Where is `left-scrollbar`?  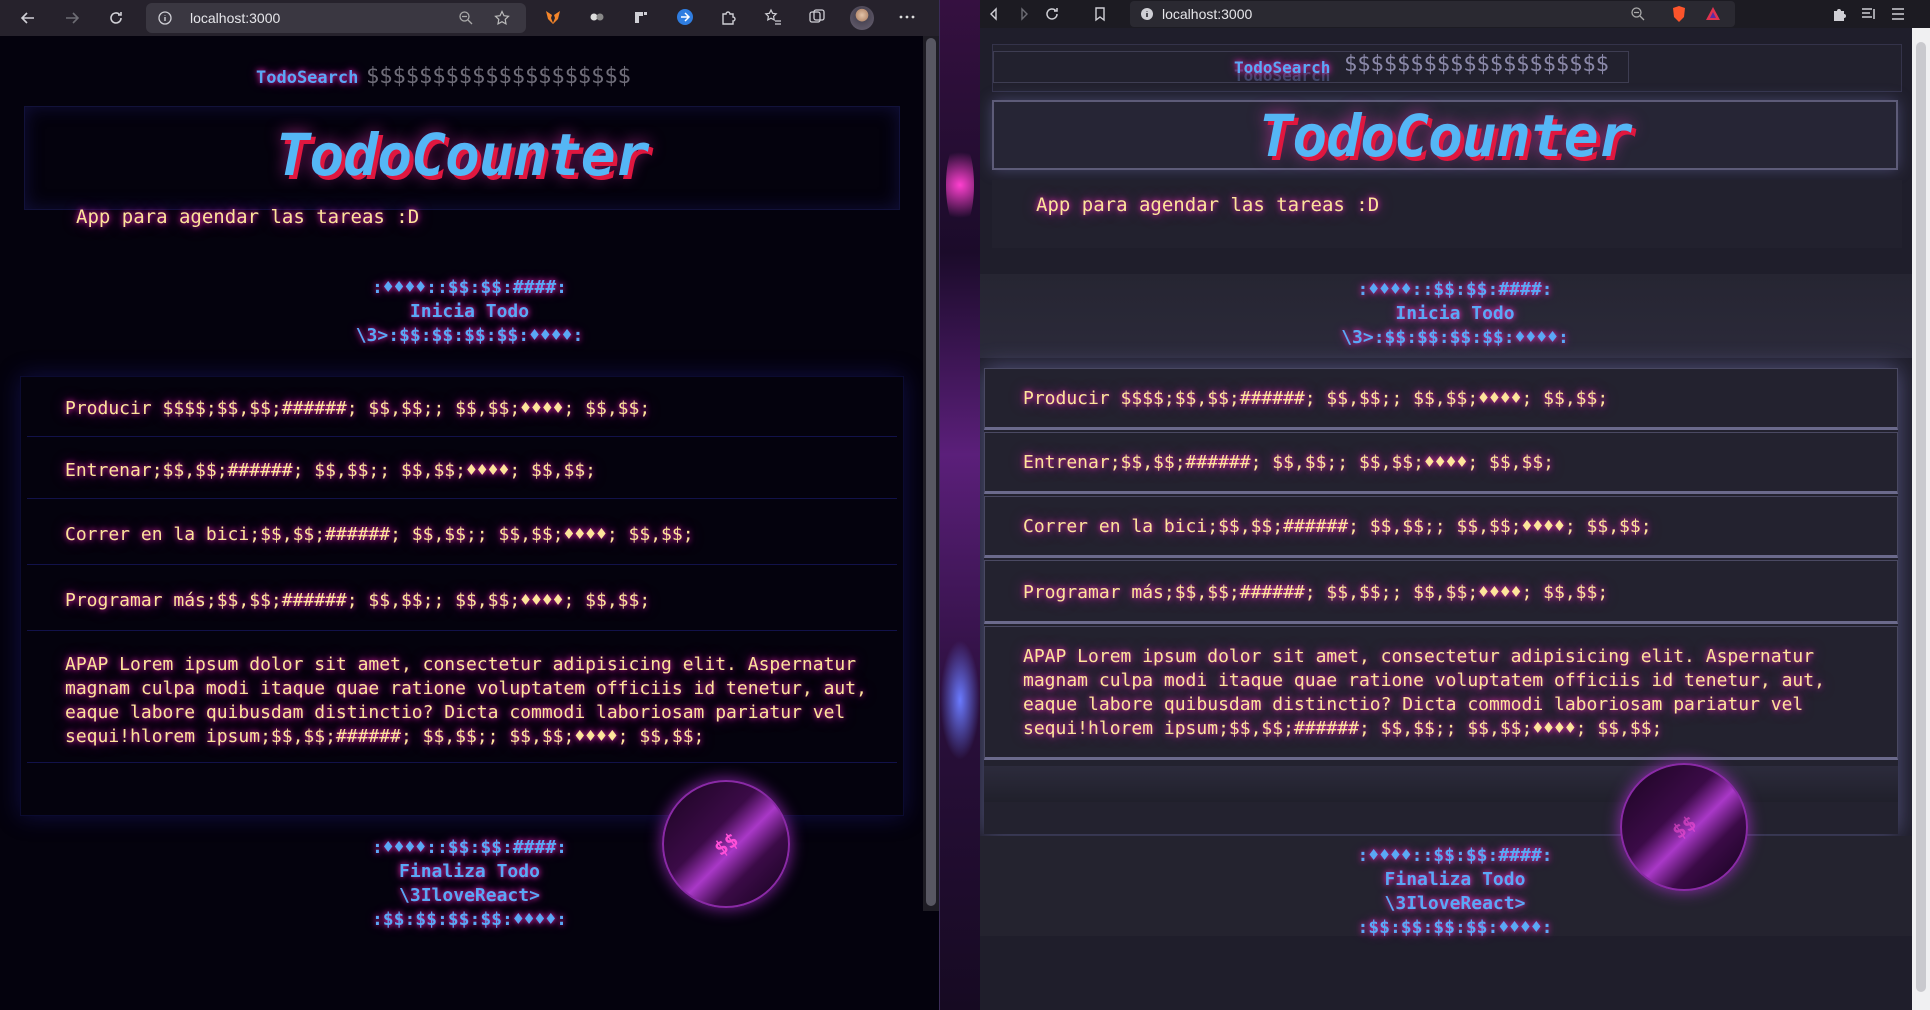 left-scrollbar is located at coordinates (931, 473).